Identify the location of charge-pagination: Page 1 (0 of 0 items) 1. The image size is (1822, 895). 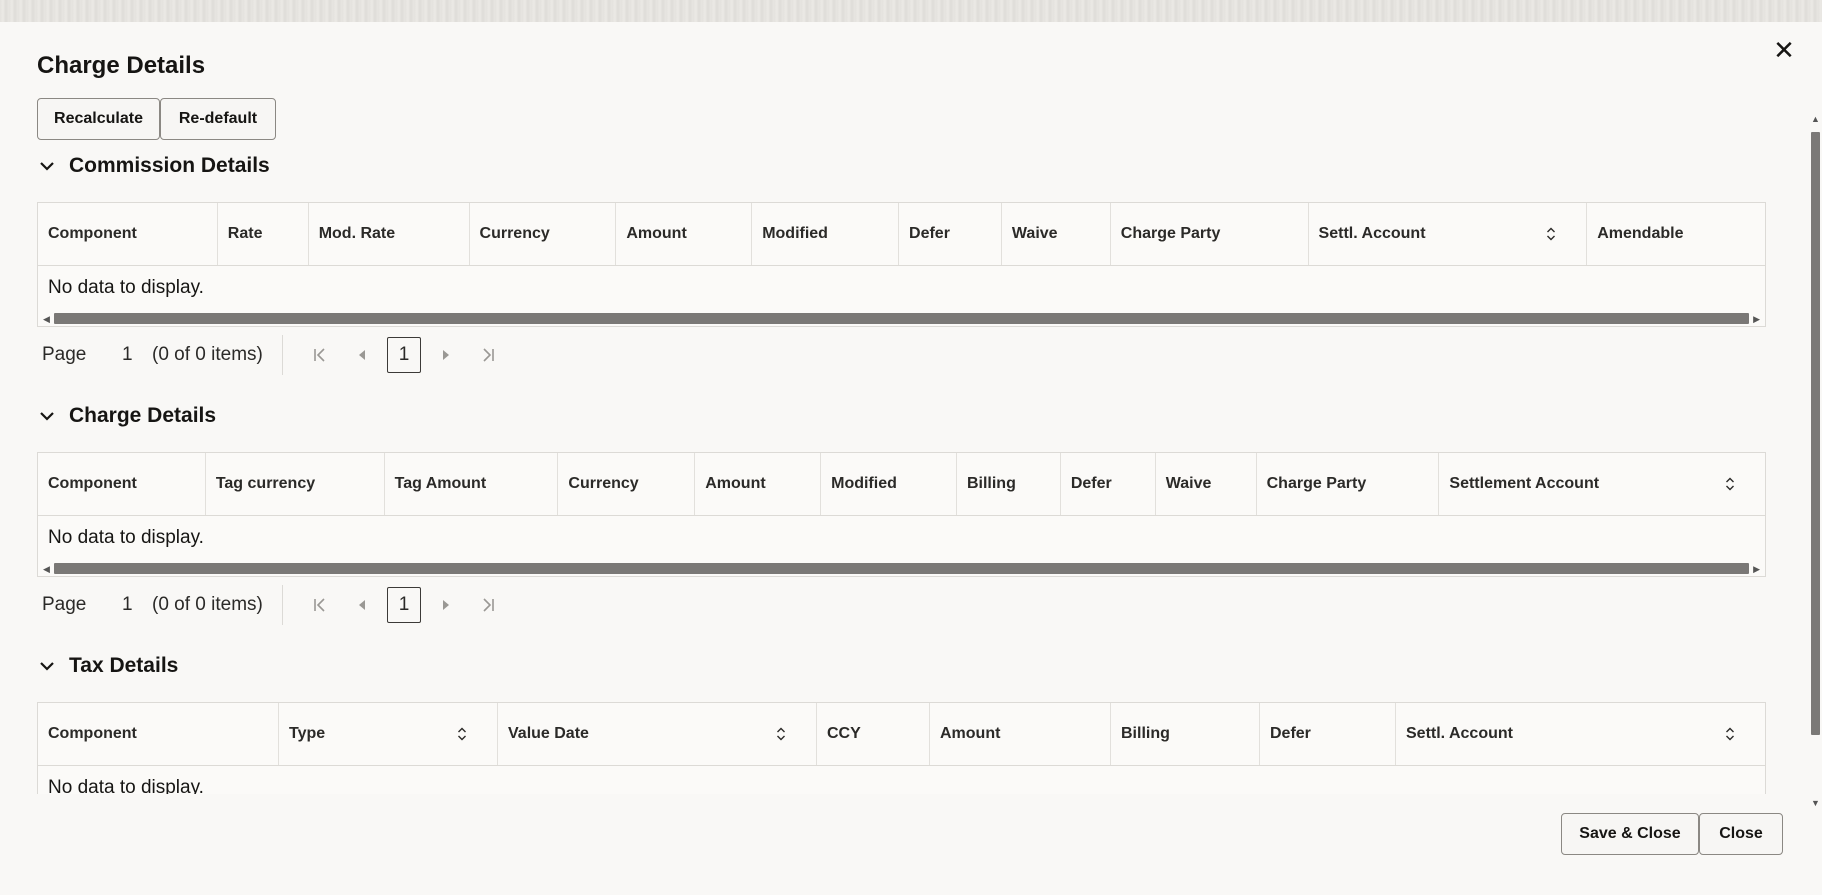
(275, 605).